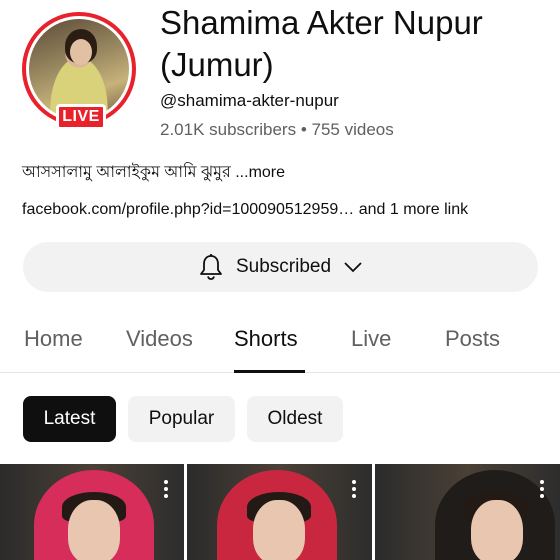  I want to click on subscribed-label: Subscribed, so click(283, 266).